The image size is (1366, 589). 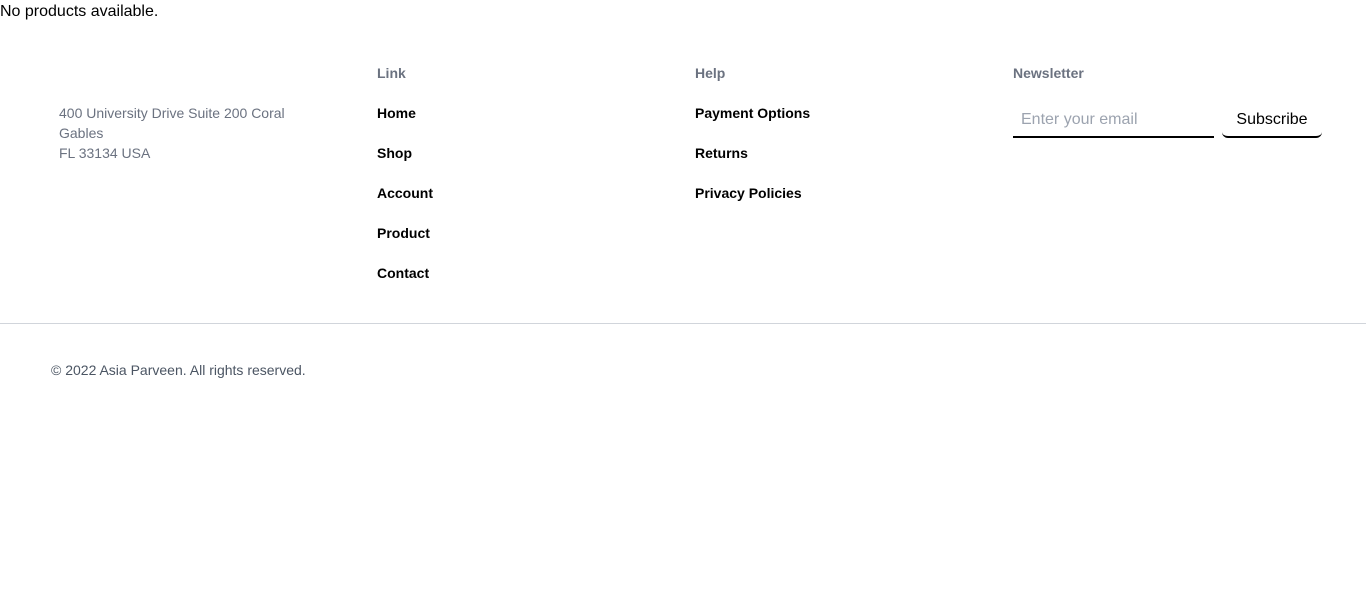 I want to click on footer-link-payment-options: Payment Options, so click(x=752, y=113).